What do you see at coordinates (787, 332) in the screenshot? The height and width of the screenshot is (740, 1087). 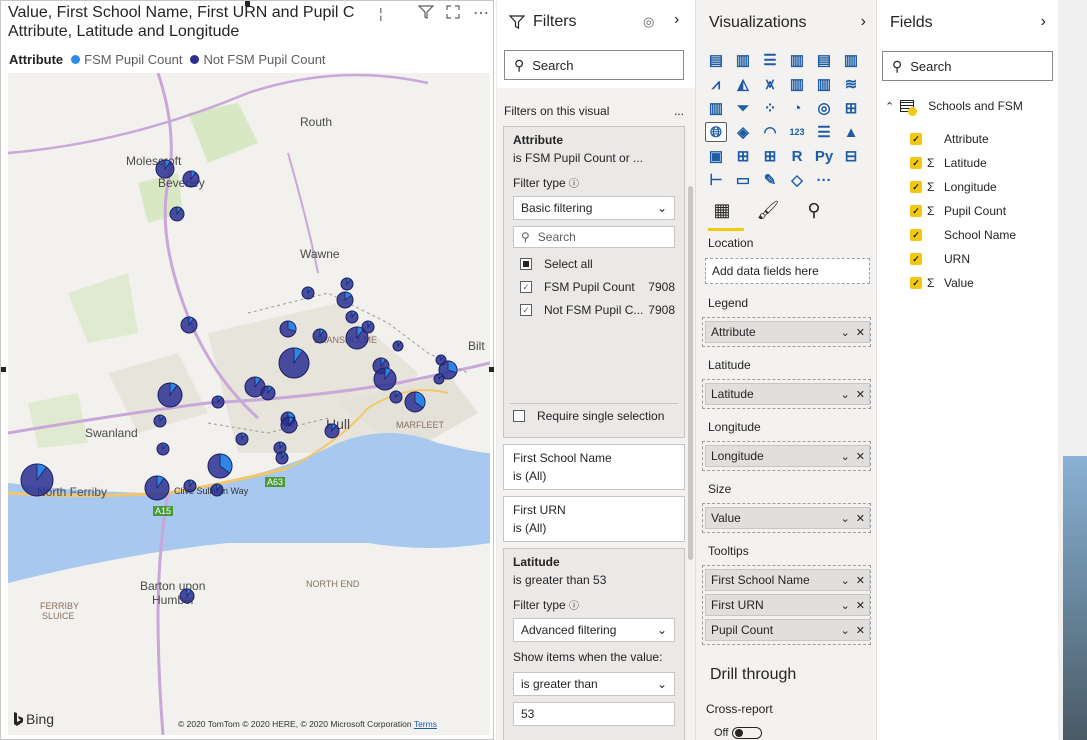 I see `well-field-attribute: Attribute ⌄ ✕` at bounding box center [787, 332].